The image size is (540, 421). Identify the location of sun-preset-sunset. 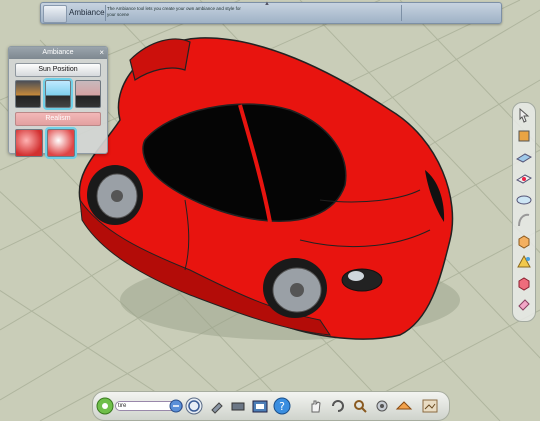
(28, 94).